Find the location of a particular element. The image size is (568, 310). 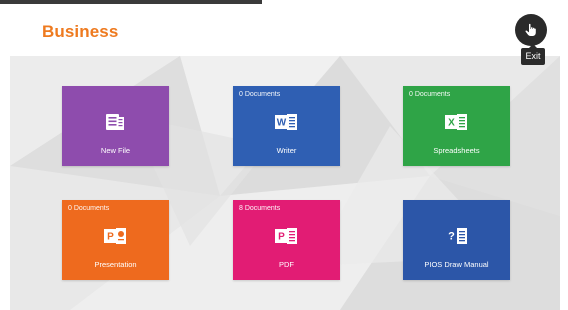

tile-writer: 0 Documents W Writer is located at coordinates (286, 126).